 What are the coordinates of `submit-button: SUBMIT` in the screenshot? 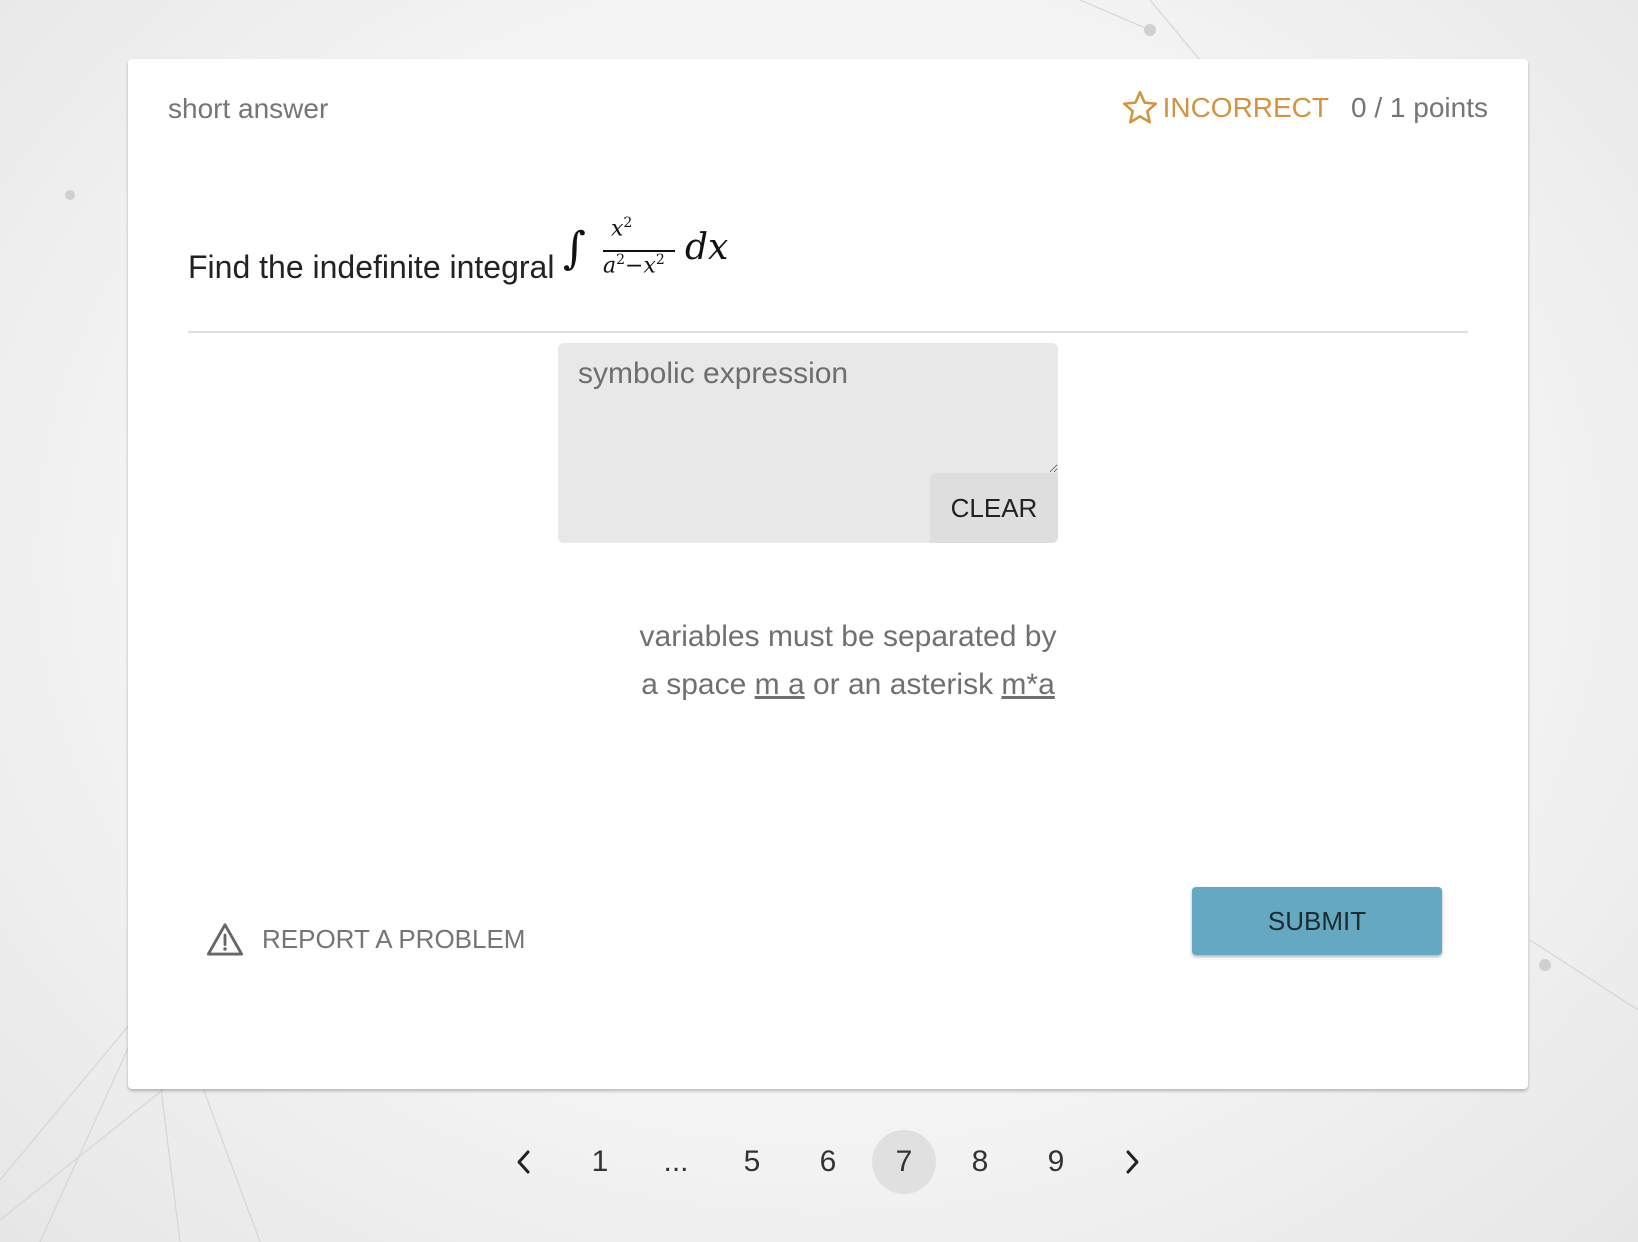 It's located at (1317, 921).